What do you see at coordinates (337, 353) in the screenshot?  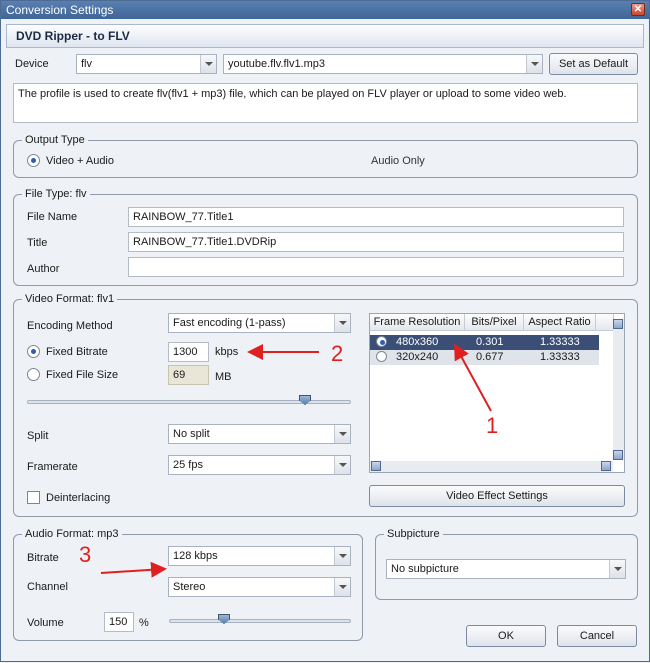 I see `annotation-label-2: 2` at bounding box center [337, 353].